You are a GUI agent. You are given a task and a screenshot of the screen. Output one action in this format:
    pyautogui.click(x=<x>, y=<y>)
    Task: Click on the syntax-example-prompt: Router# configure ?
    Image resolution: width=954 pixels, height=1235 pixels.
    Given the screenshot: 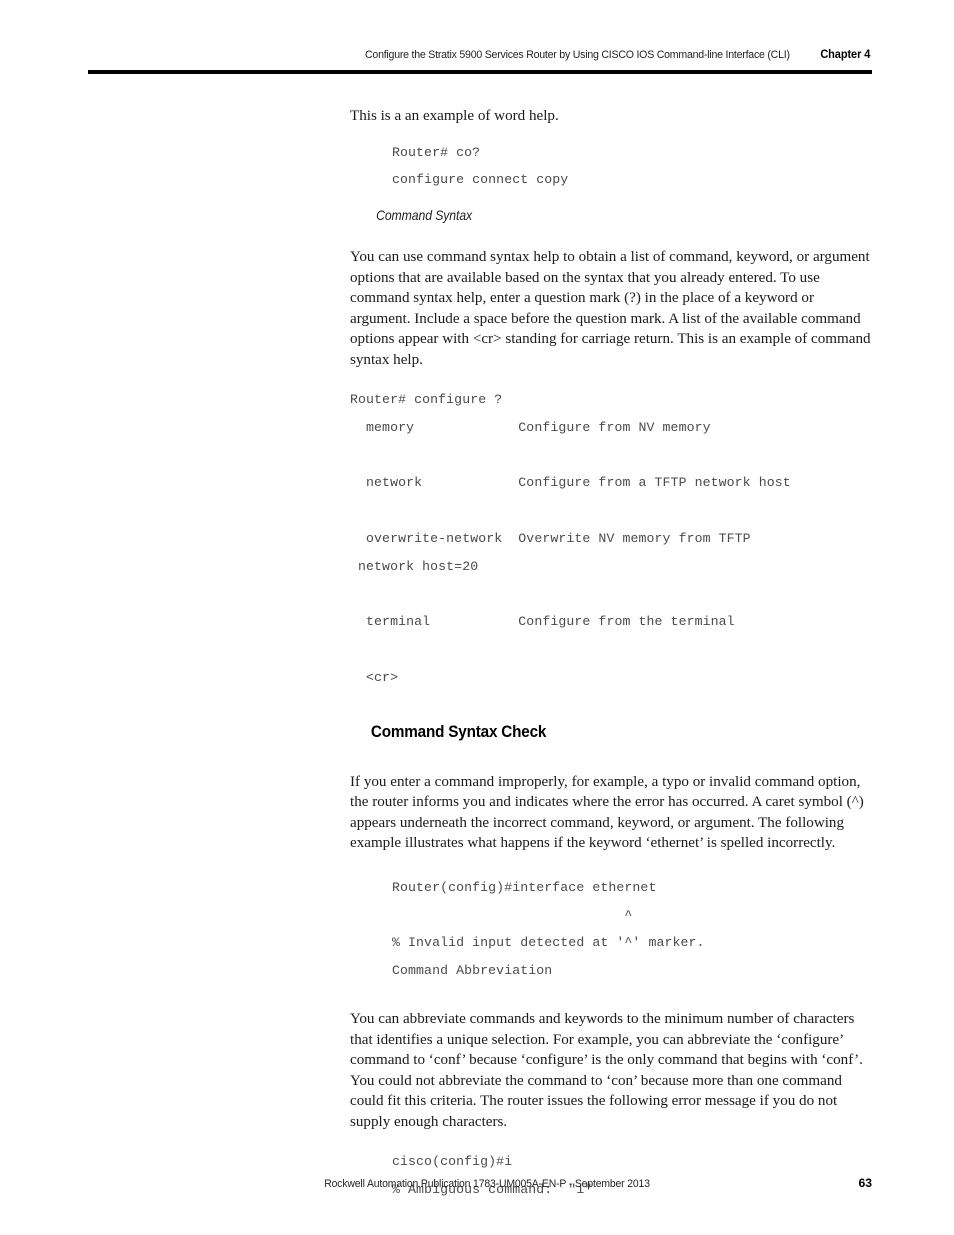 What is the action you would take?
    pyautogui.click(x=426, y=400)
    